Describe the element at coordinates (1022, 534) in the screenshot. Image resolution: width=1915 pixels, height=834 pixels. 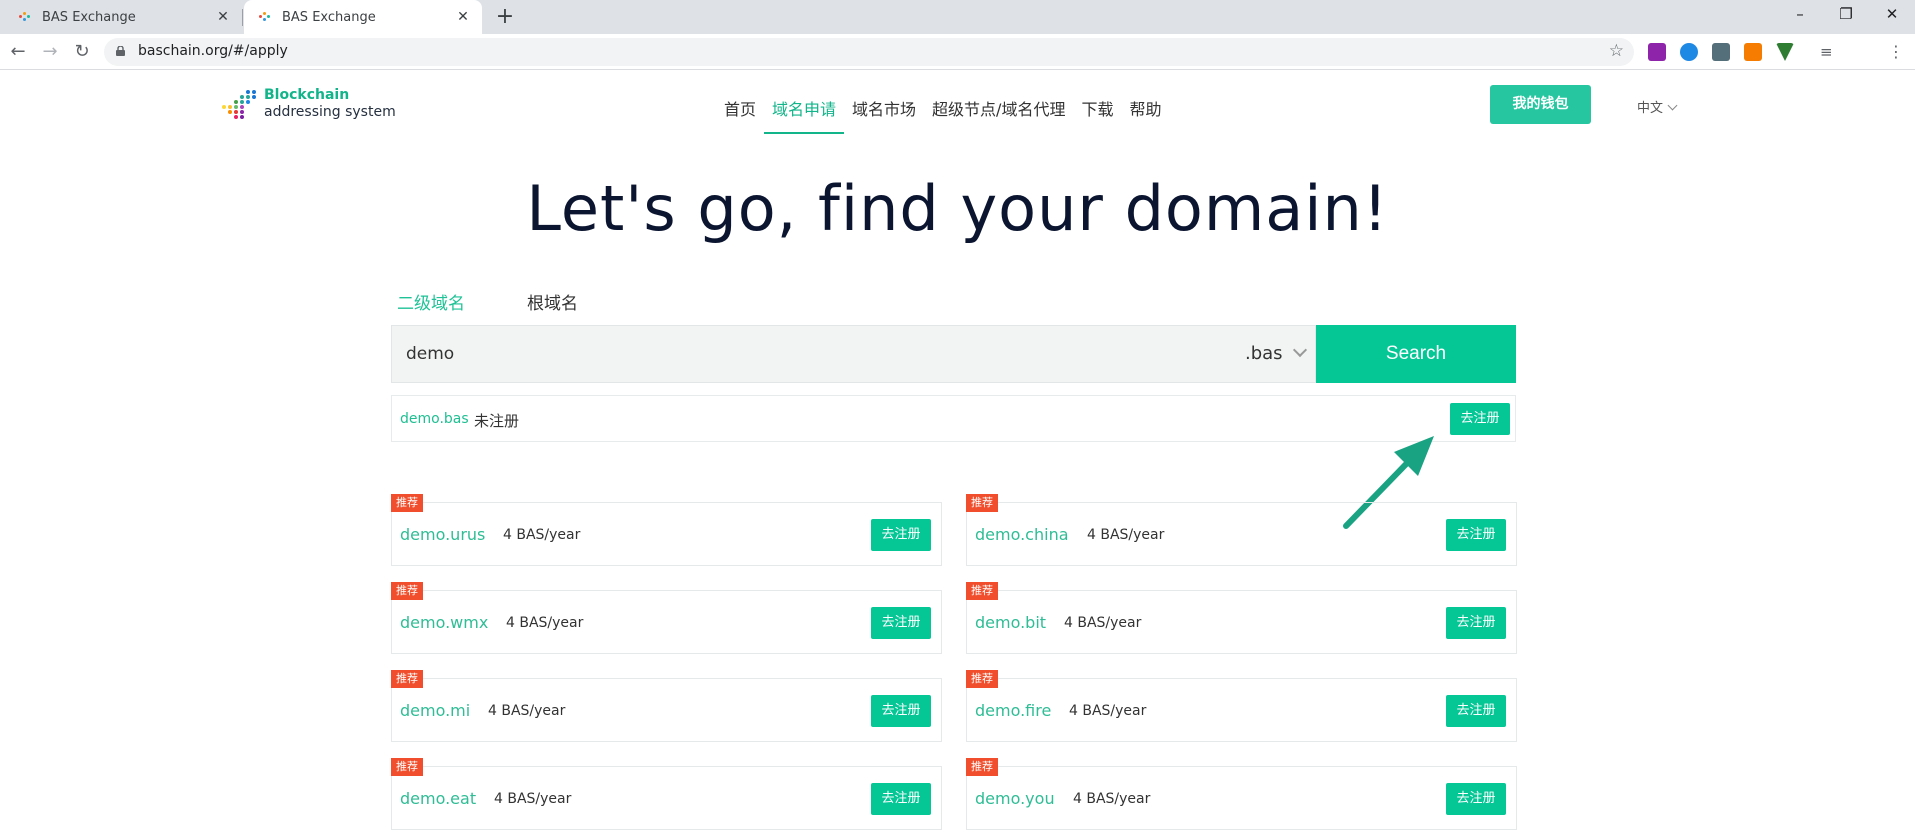
I see `suggestion-domain: demo.china` at that location.